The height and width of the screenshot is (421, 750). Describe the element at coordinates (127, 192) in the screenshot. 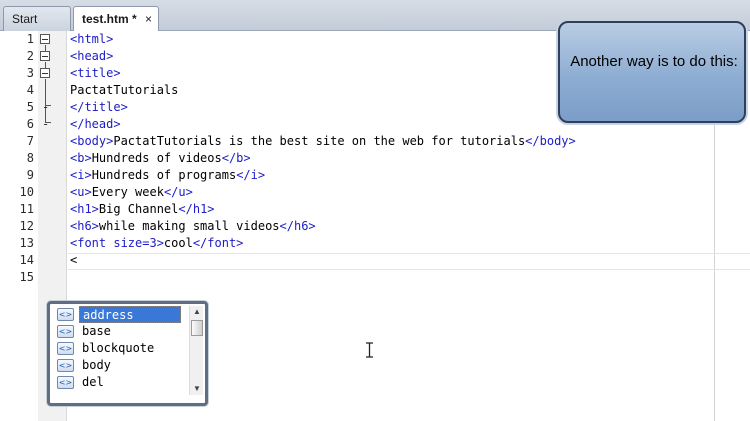

I see `text-token: Every week` at that location.